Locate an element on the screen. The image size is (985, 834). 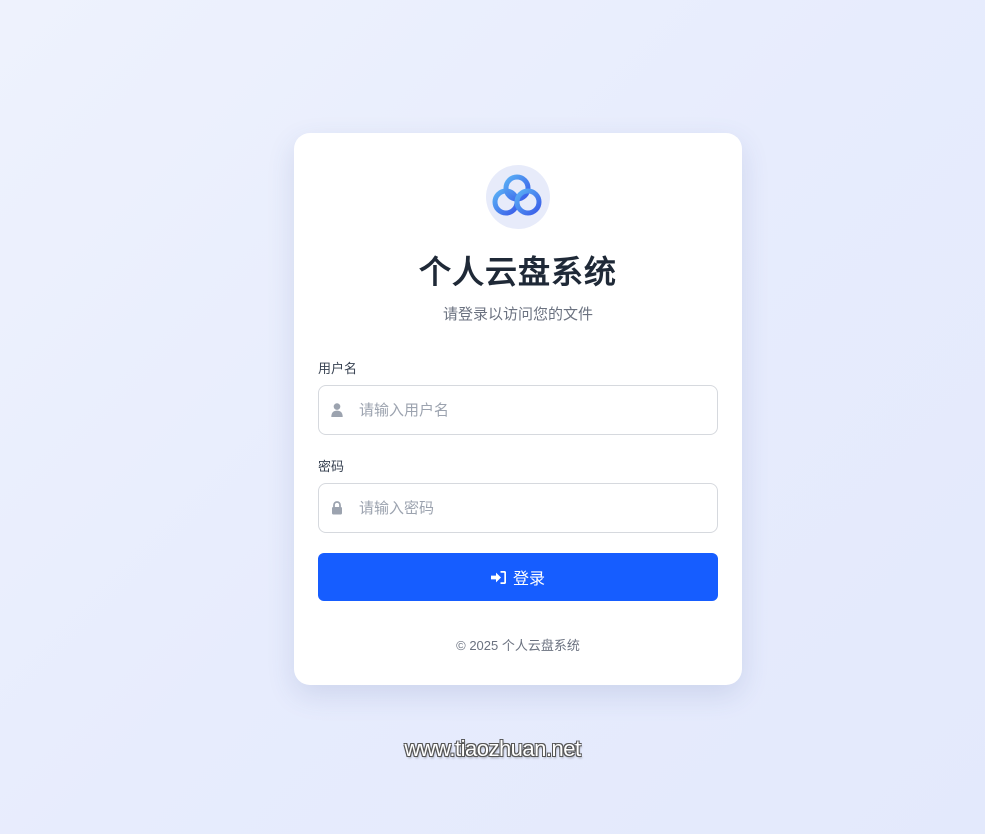
password-field is located at coordinates (518, 508).